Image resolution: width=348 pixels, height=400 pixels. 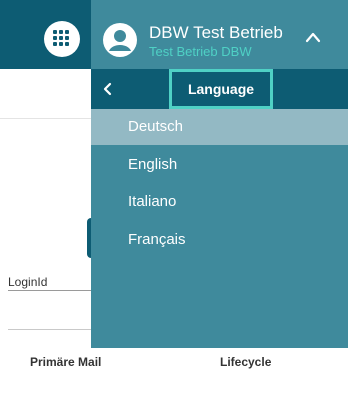 I want to click on page-divider, so click(x=45, y=118).